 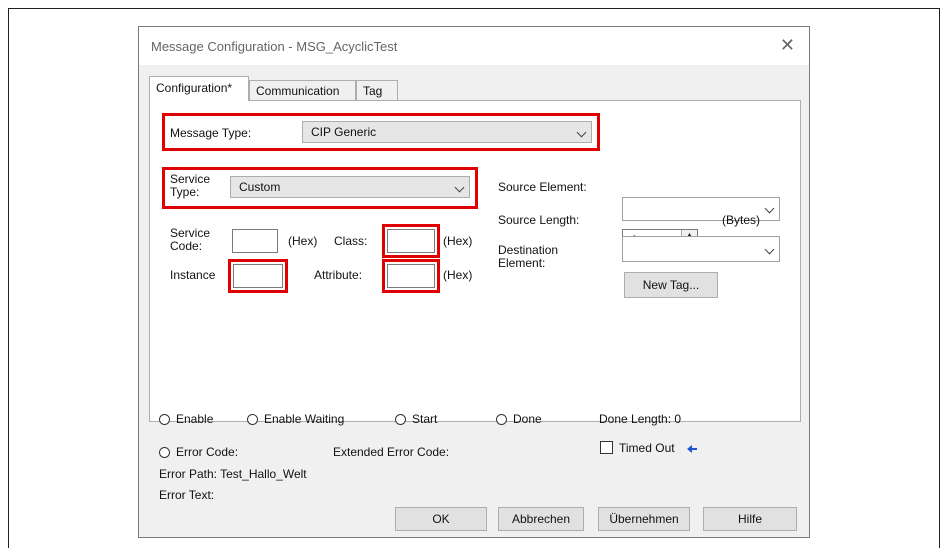 I want to click on source-element-label: Source Element:, so click(x=542, y=187).